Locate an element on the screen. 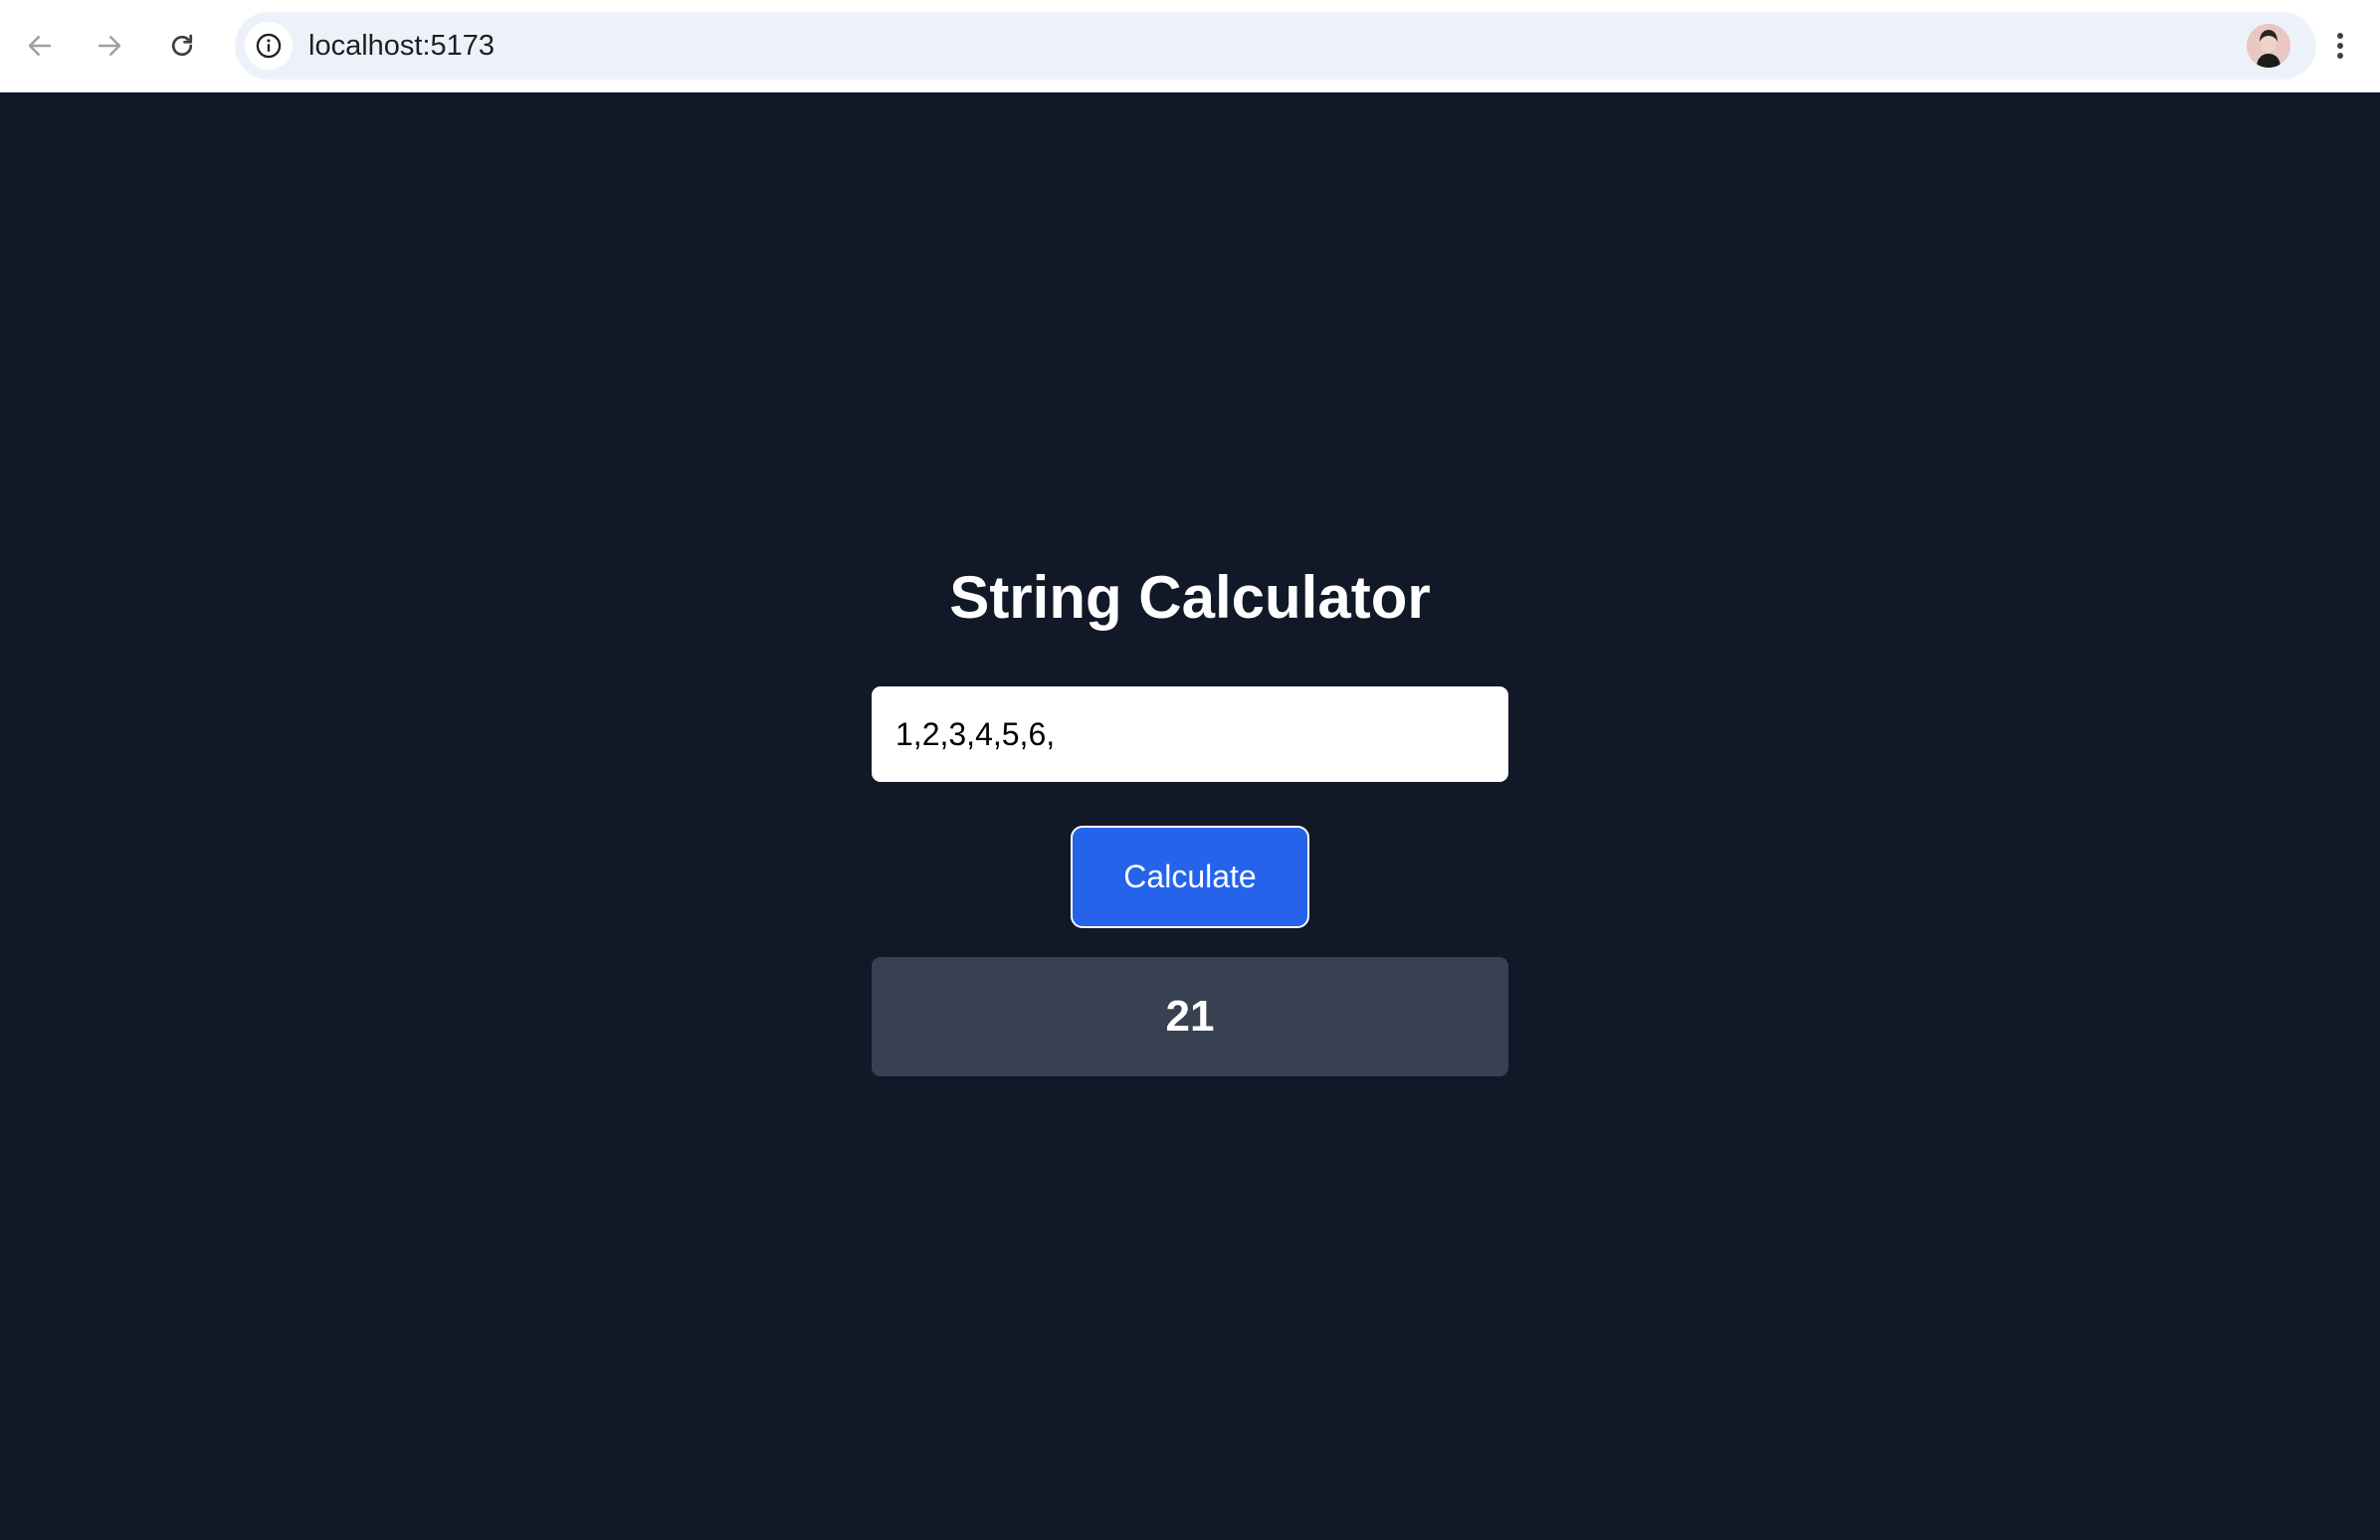 The image size is (2380, 1540). profile-avatar is located at coordinates (2268, 46).